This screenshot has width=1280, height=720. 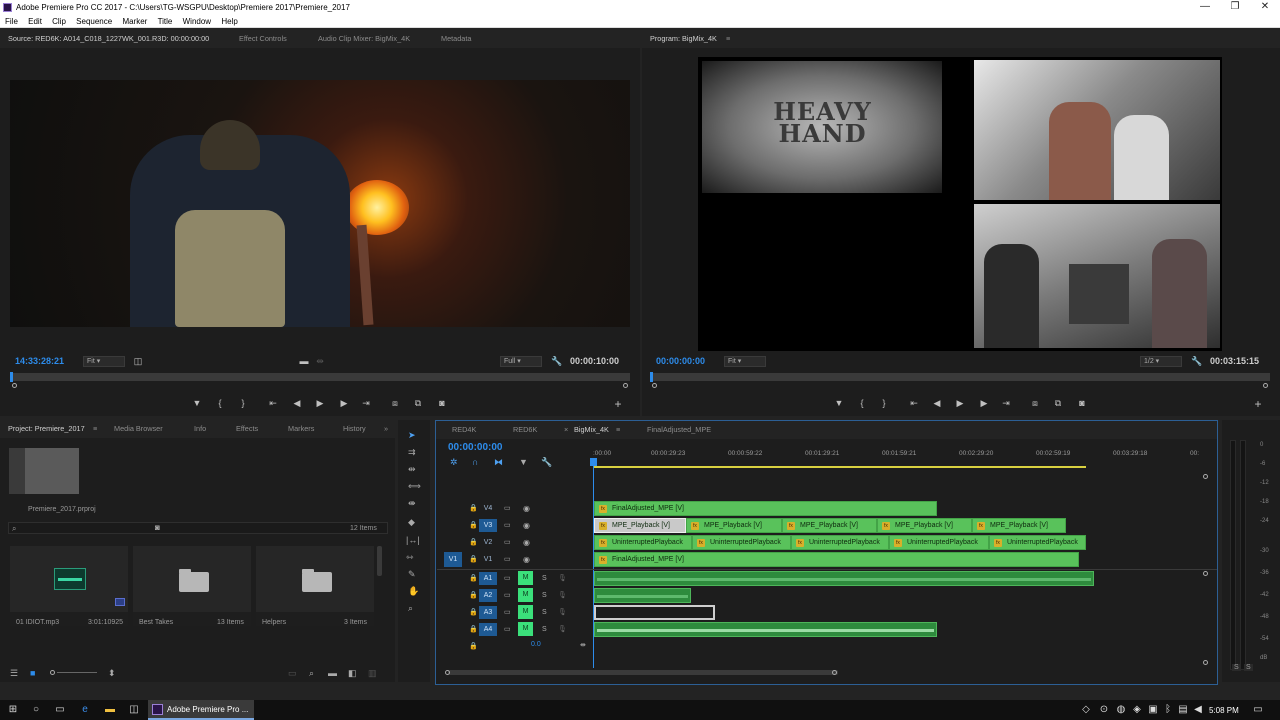 What do you see at coordinates (1205, 7) in the screenshot?
I see `minimize-button: —` at bounding box center [1205, 7].